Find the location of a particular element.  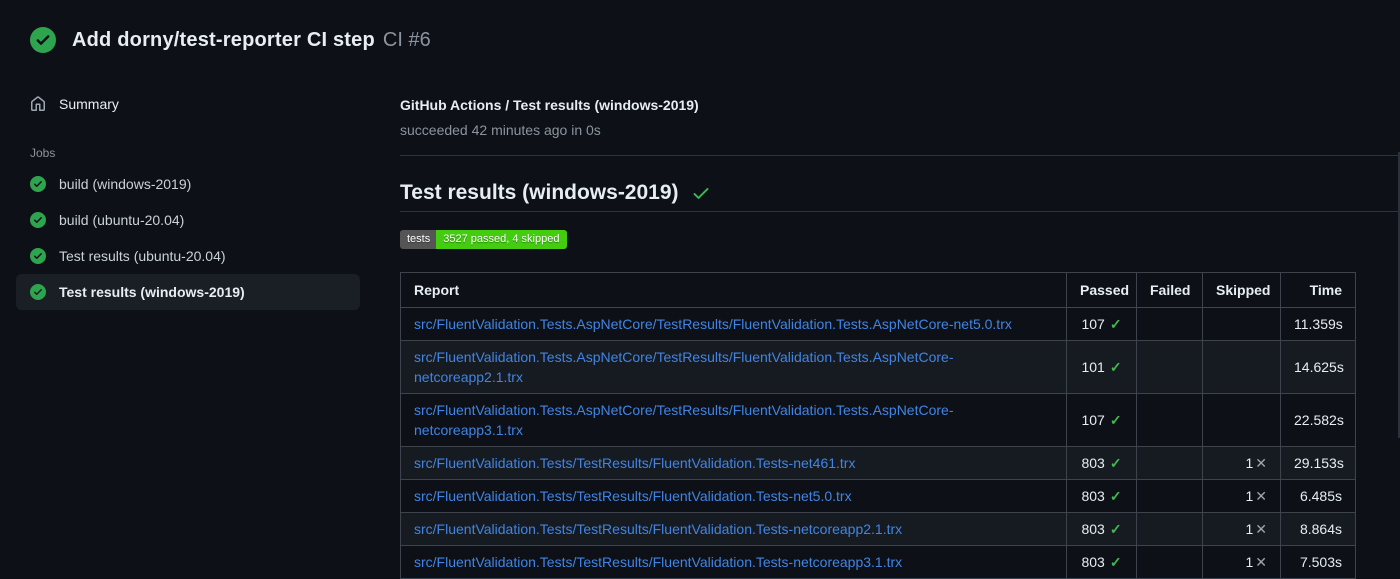

summary-label: Summary is located at coordinates (89, 104).